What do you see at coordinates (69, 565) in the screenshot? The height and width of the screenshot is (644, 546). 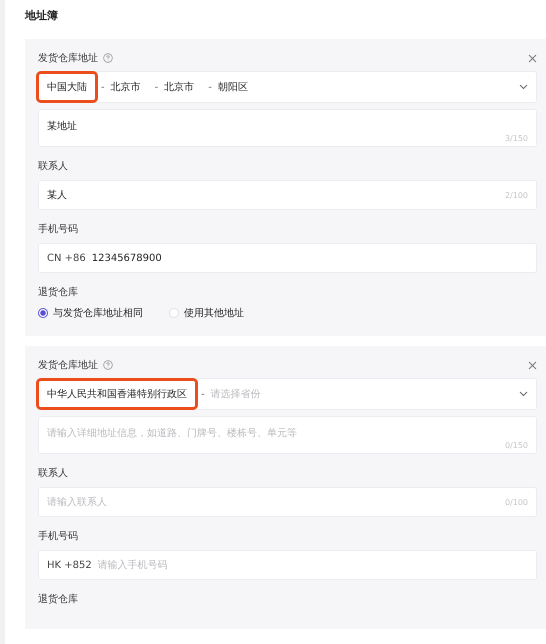 I see `country-code: HK +852` at bounding box center [69, 565].